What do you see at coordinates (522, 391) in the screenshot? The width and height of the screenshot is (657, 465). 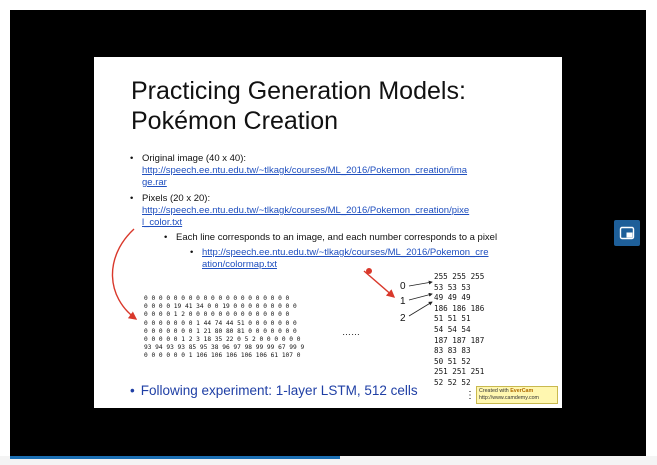 I see `watermark-brand: EverCam` at bounding box center [522, 391].